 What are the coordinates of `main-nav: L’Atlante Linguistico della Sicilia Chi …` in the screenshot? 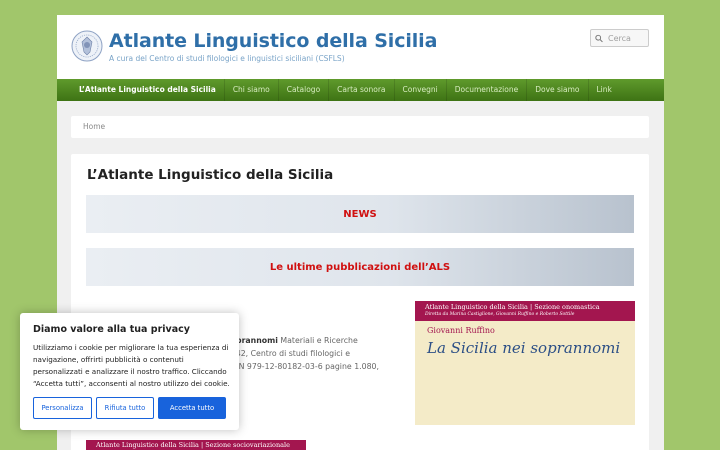 It's located at (360, 90).